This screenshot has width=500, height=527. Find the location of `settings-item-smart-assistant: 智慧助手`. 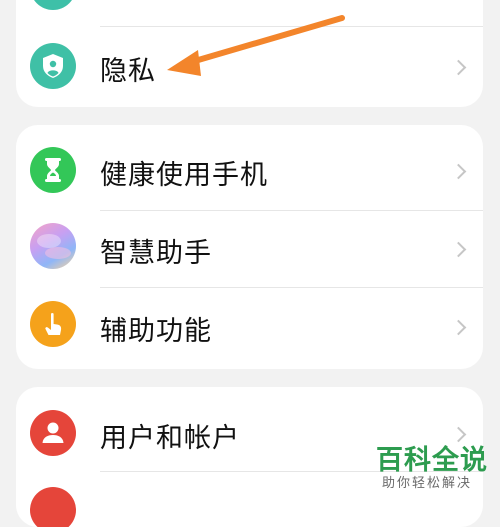

settings-item-smart-assistant: 智慧助手 is located at coordinates (249, 250).